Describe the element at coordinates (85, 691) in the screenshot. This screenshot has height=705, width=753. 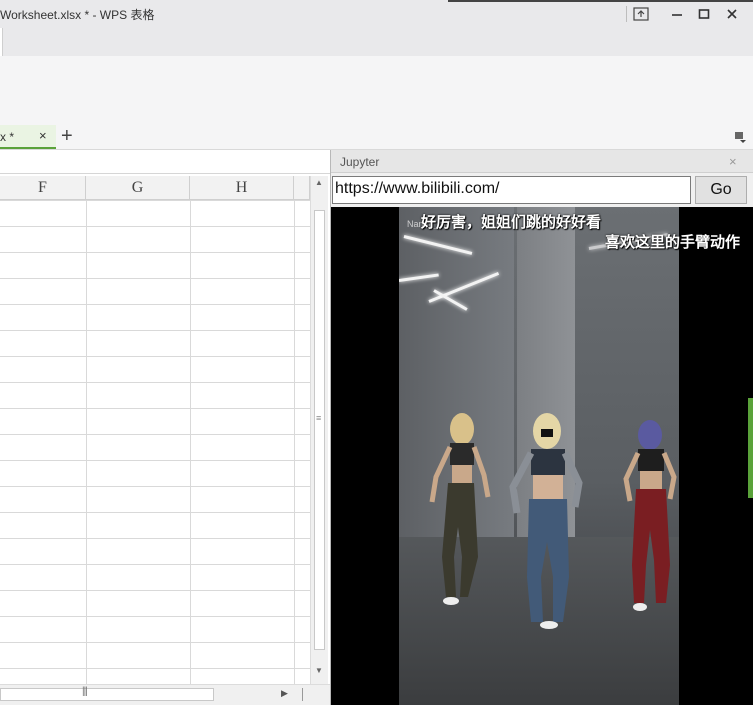
I see `scroll-grip-icon: |||` at that location.